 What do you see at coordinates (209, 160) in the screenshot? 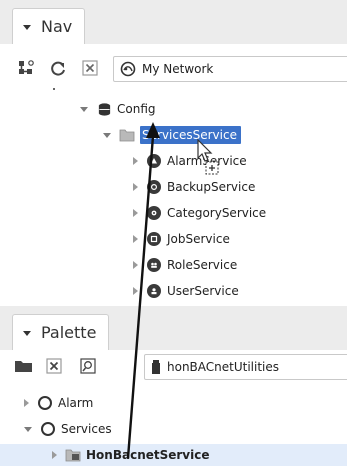
I see `drop-cursor-icon` at bounding box center [209, 160].